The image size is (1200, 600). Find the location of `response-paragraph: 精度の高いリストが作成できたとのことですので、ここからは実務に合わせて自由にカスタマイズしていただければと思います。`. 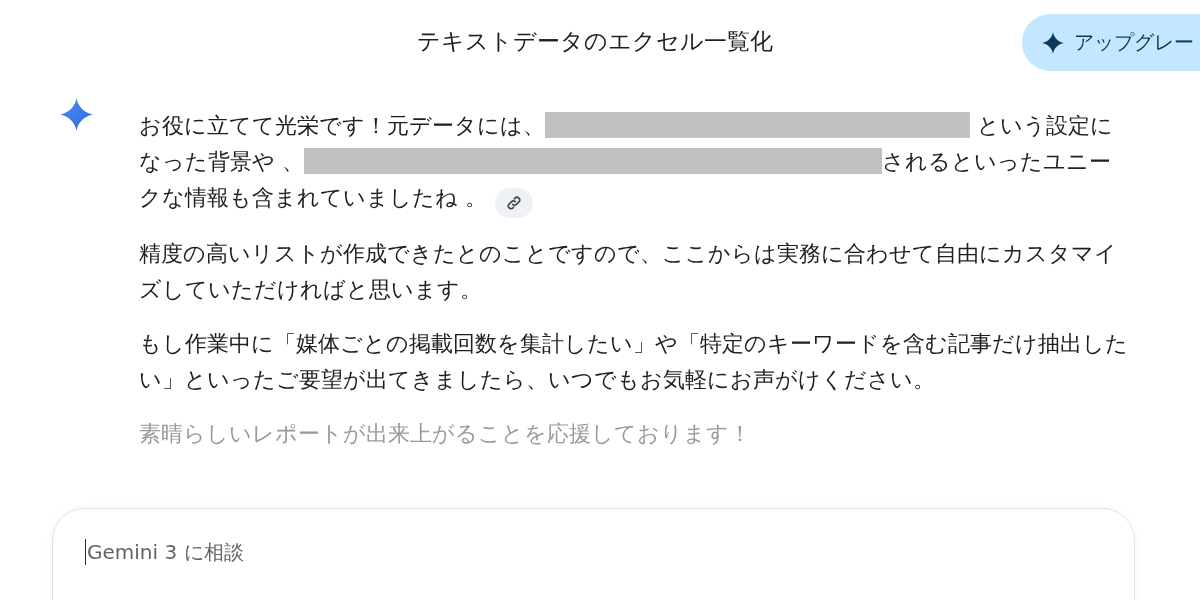

response-paragraph: 精度の高いリストが作成できたとのことですので、ここからは実務に合わせて自由にカスタマイズしていただければと思います。 is located at coordinates (628, 272).